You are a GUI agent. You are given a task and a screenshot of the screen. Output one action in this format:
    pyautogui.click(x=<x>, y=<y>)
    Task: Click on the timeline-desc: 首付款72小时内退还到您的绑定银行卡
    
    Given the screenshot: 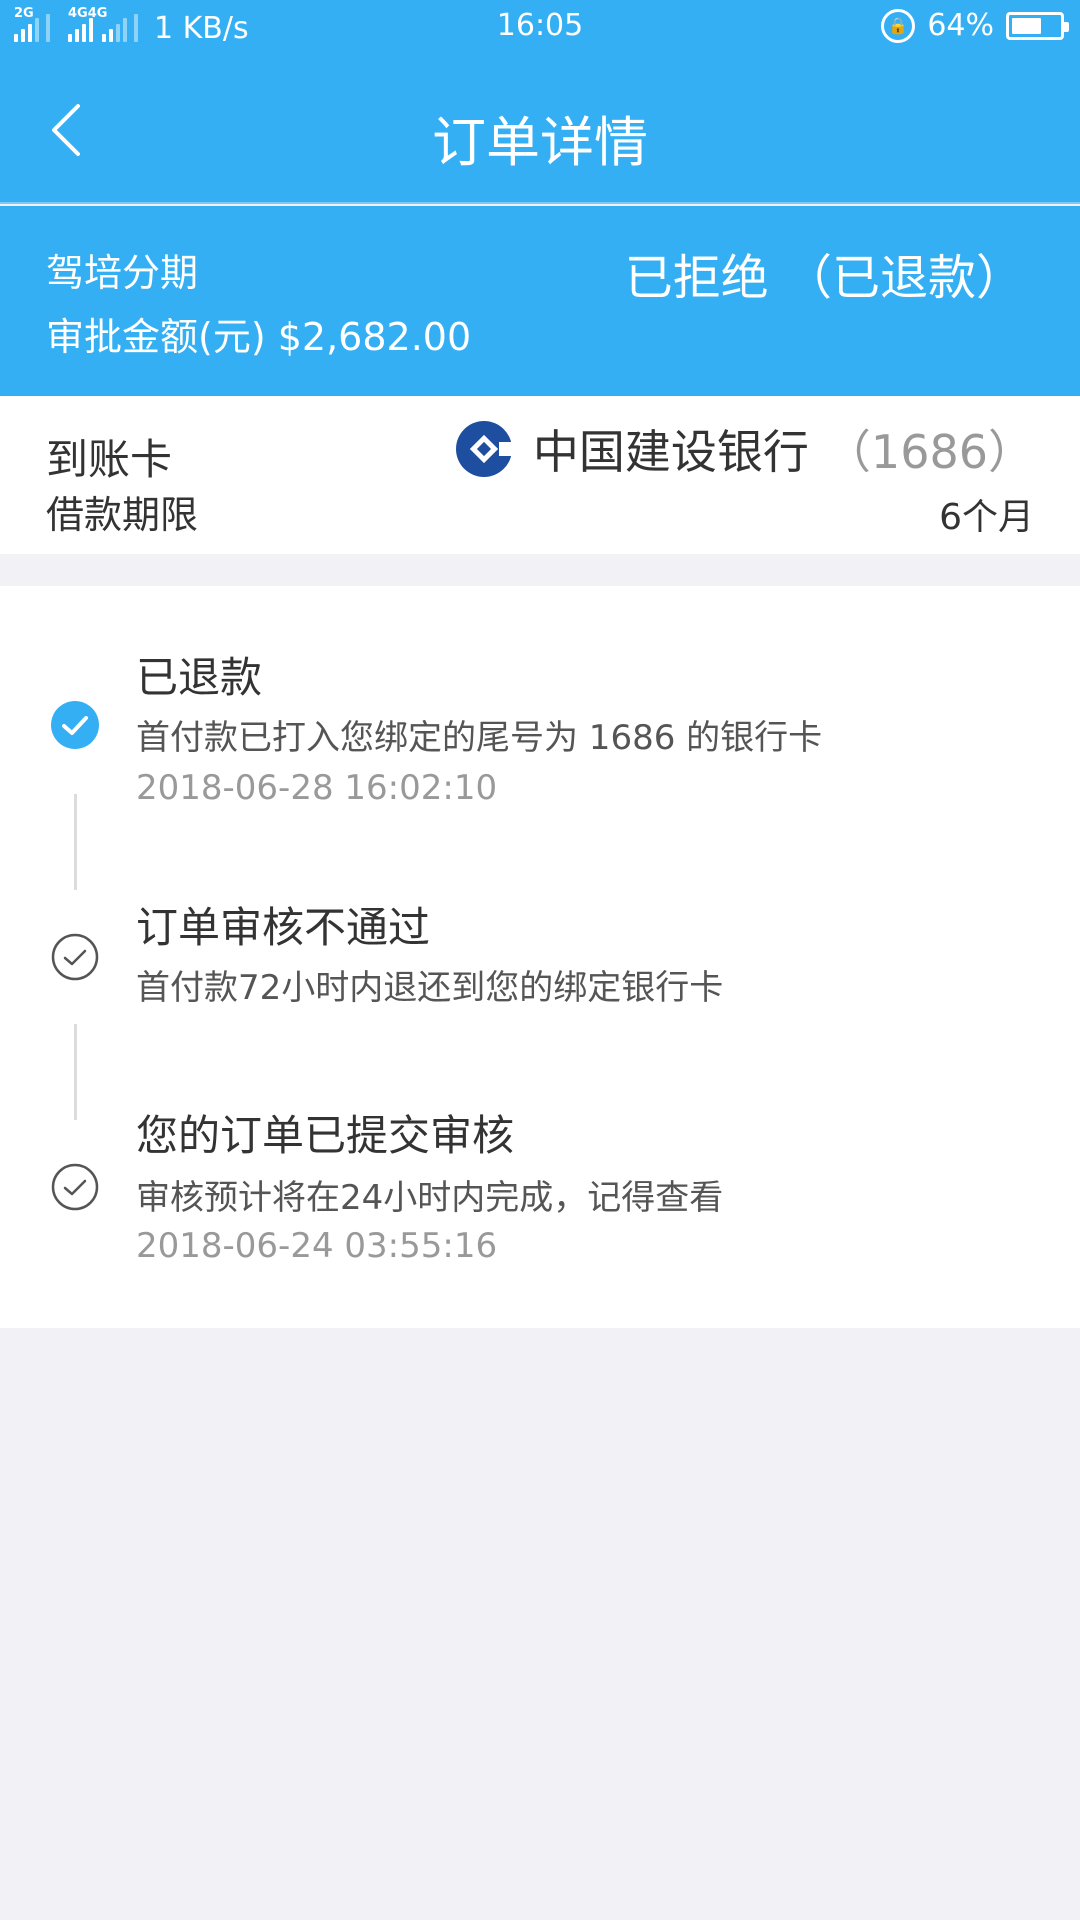 What is the action you would take?
    pyautogui.click(x=430, y=988)
    